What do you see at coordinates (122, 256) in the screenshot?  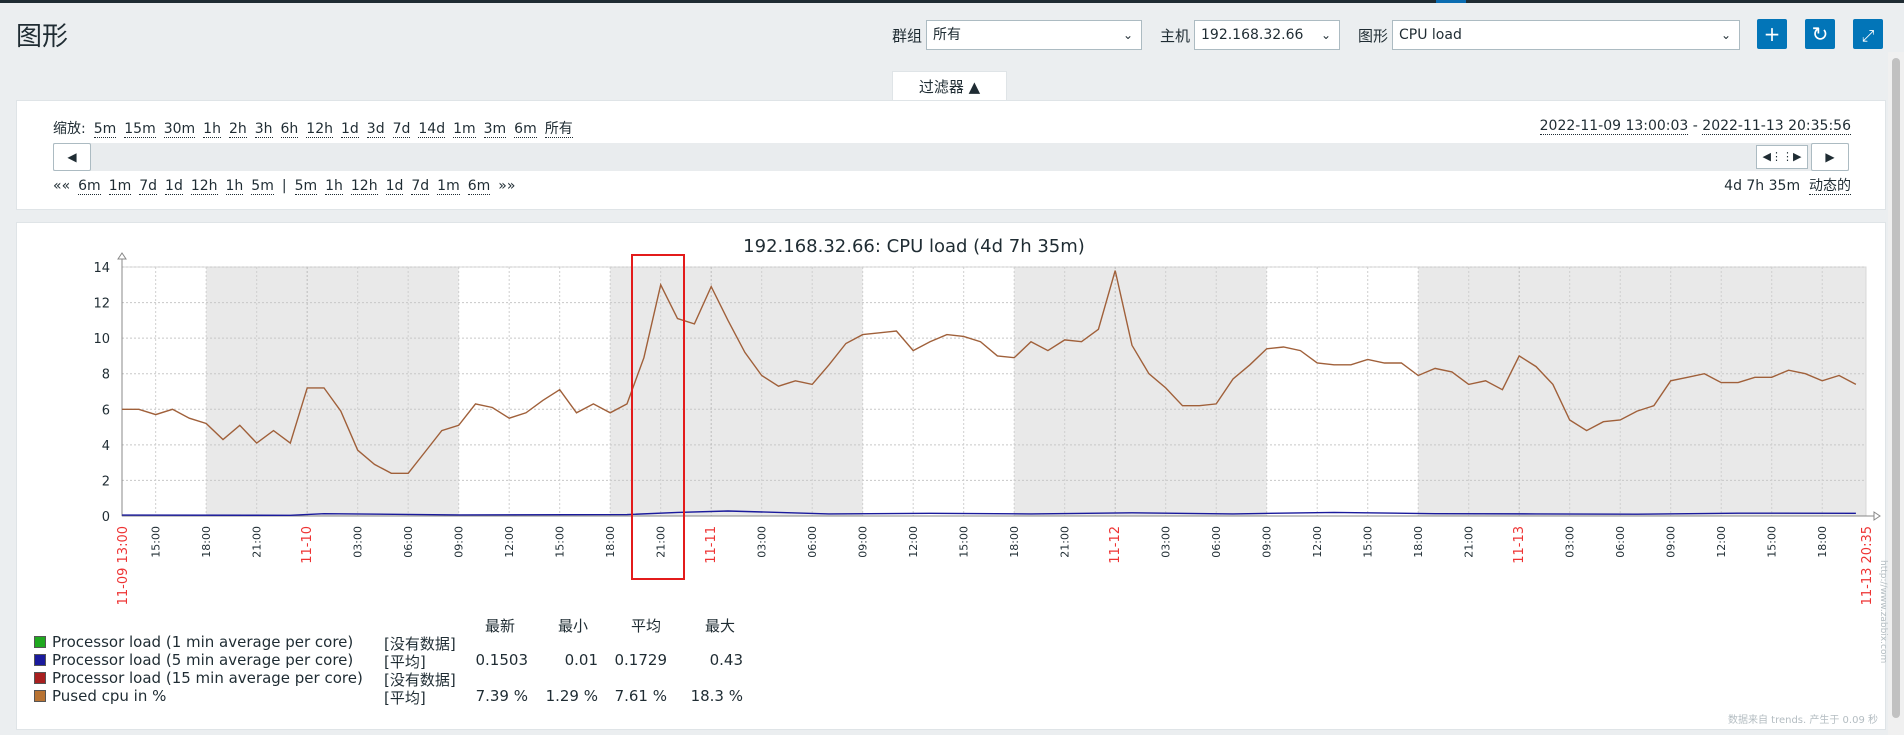 I see `y-axis-arrow-icon` at bounding box center [122, 256].